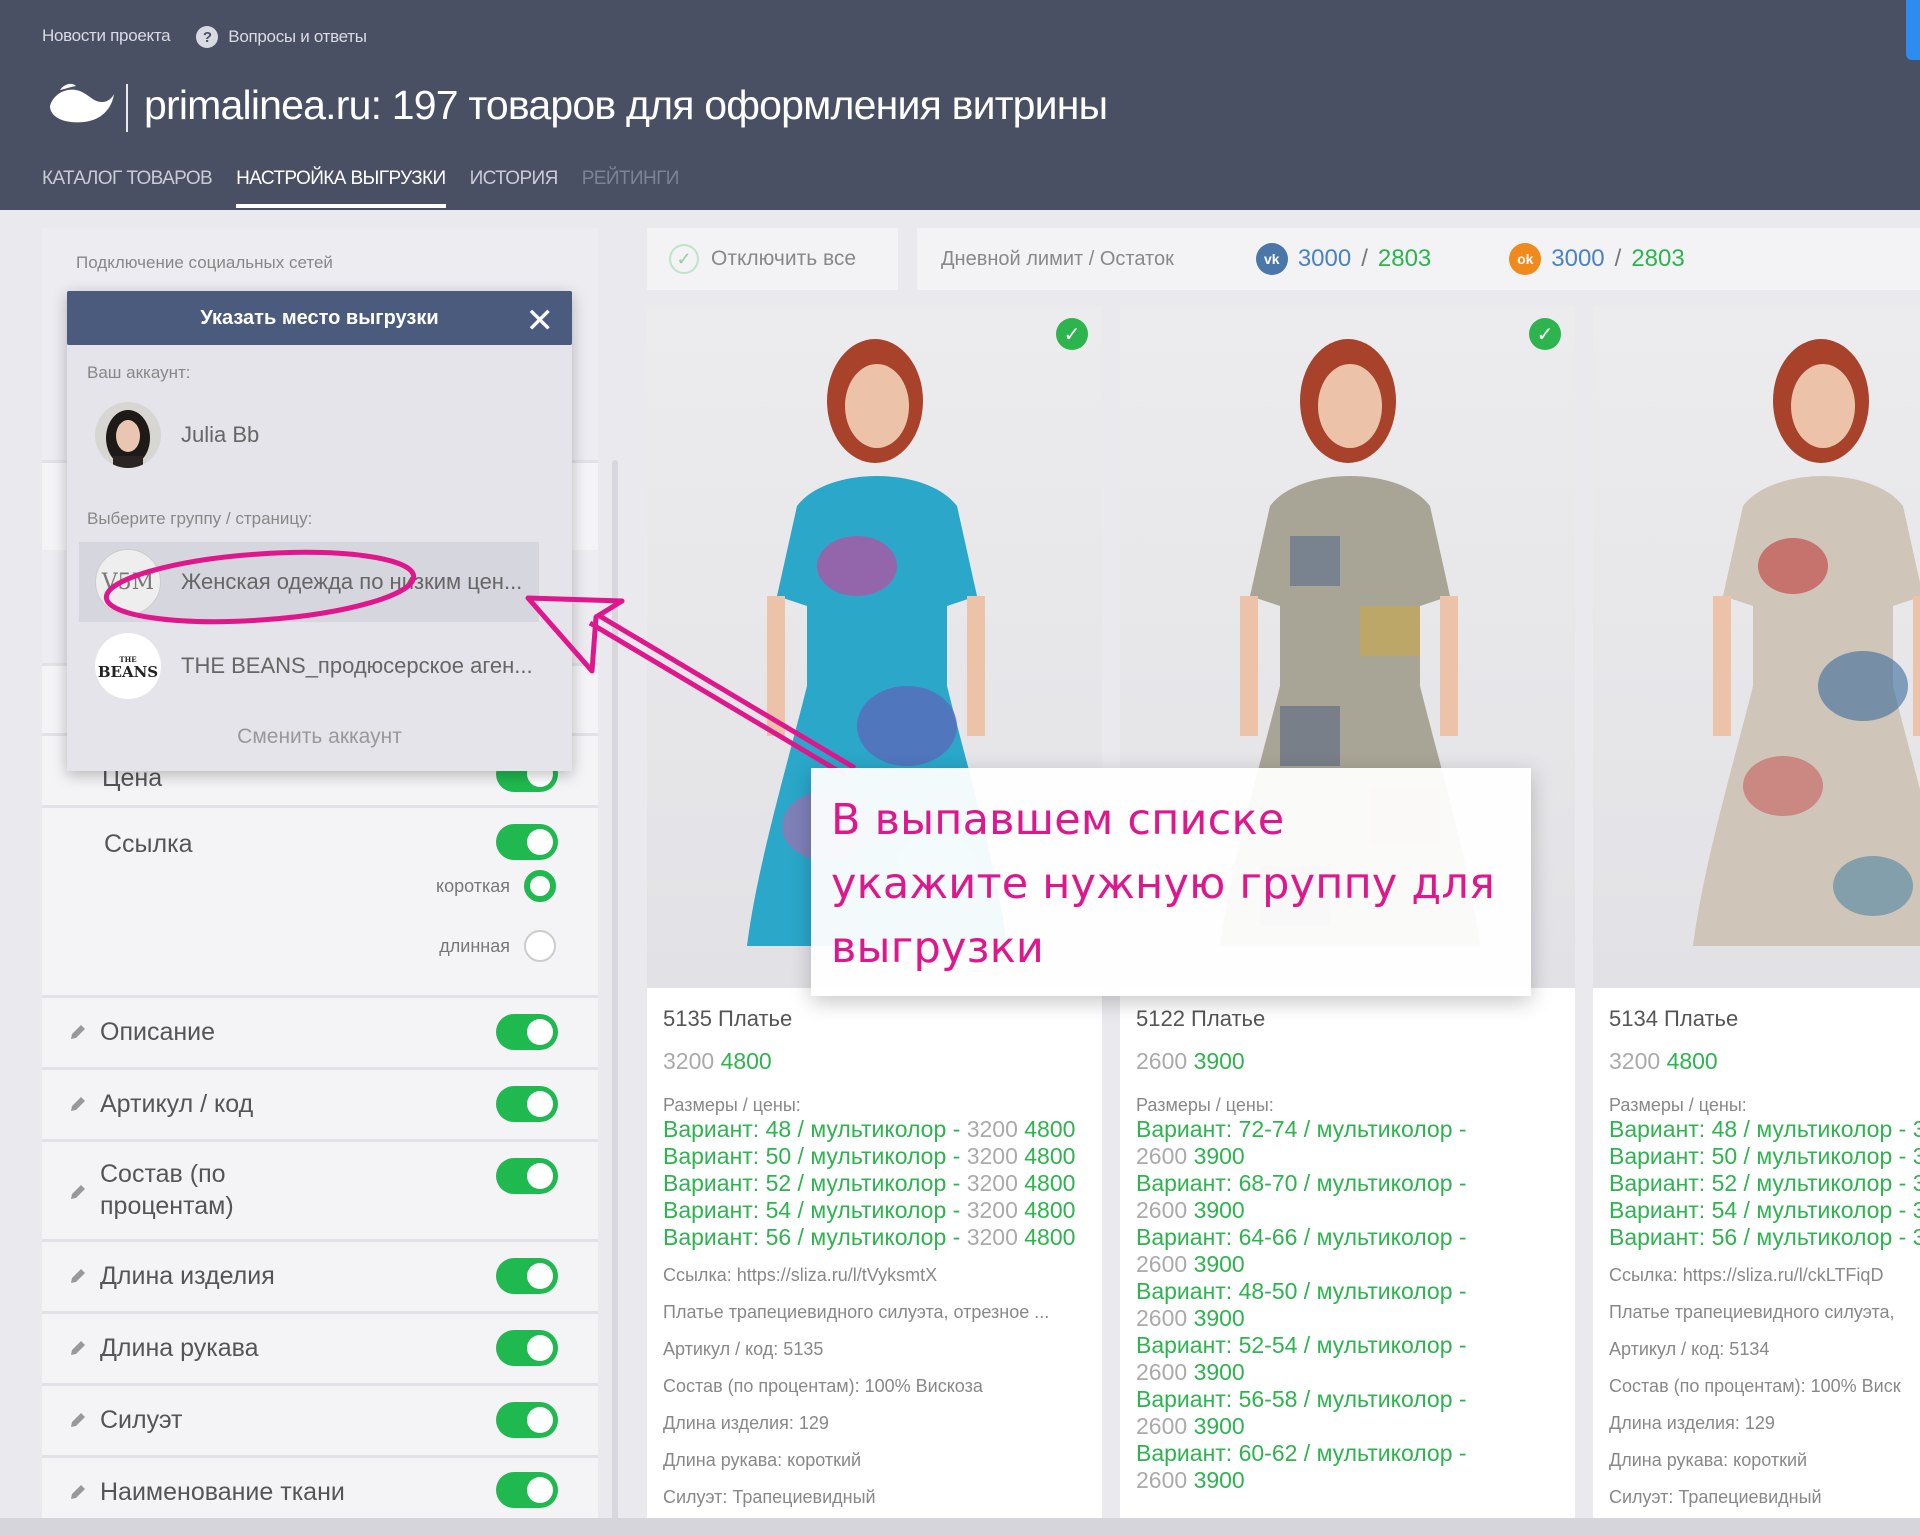 The image size is (1920, 1536). Describe the element at coordinates (527, 842) in the screenshot. I see `link-toggle` at that location.